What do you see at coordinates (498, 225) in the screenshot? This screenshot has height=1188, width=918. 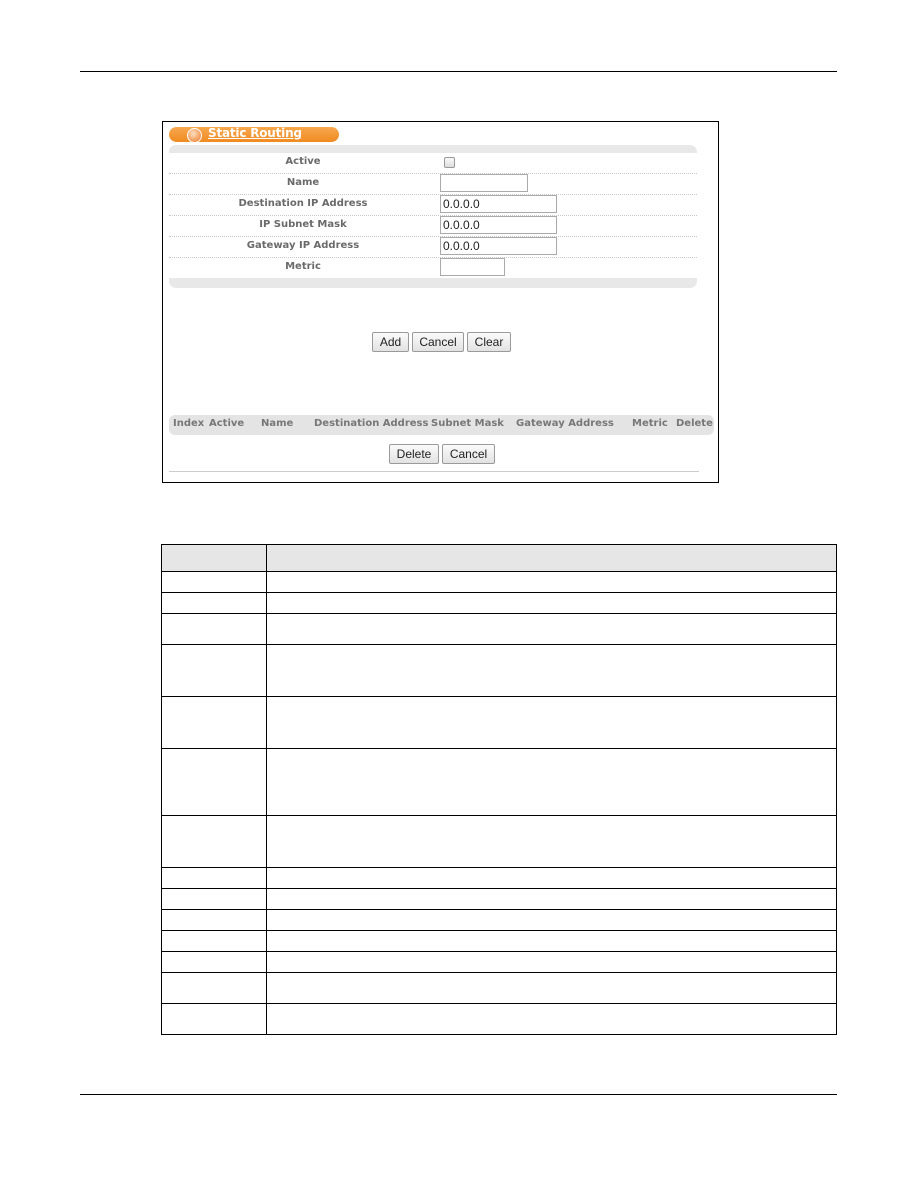 I see `subnet-mask-input` at bounding box center [498, 225].